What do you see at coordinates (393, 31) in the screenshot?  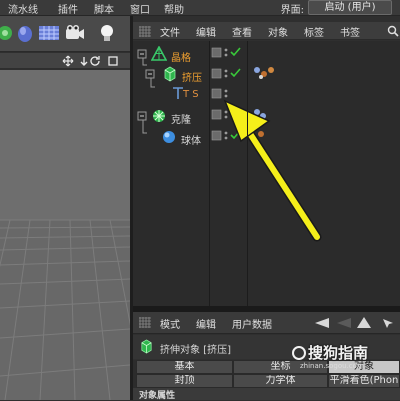 I see `search-icon` at bounding box center [393, 31].